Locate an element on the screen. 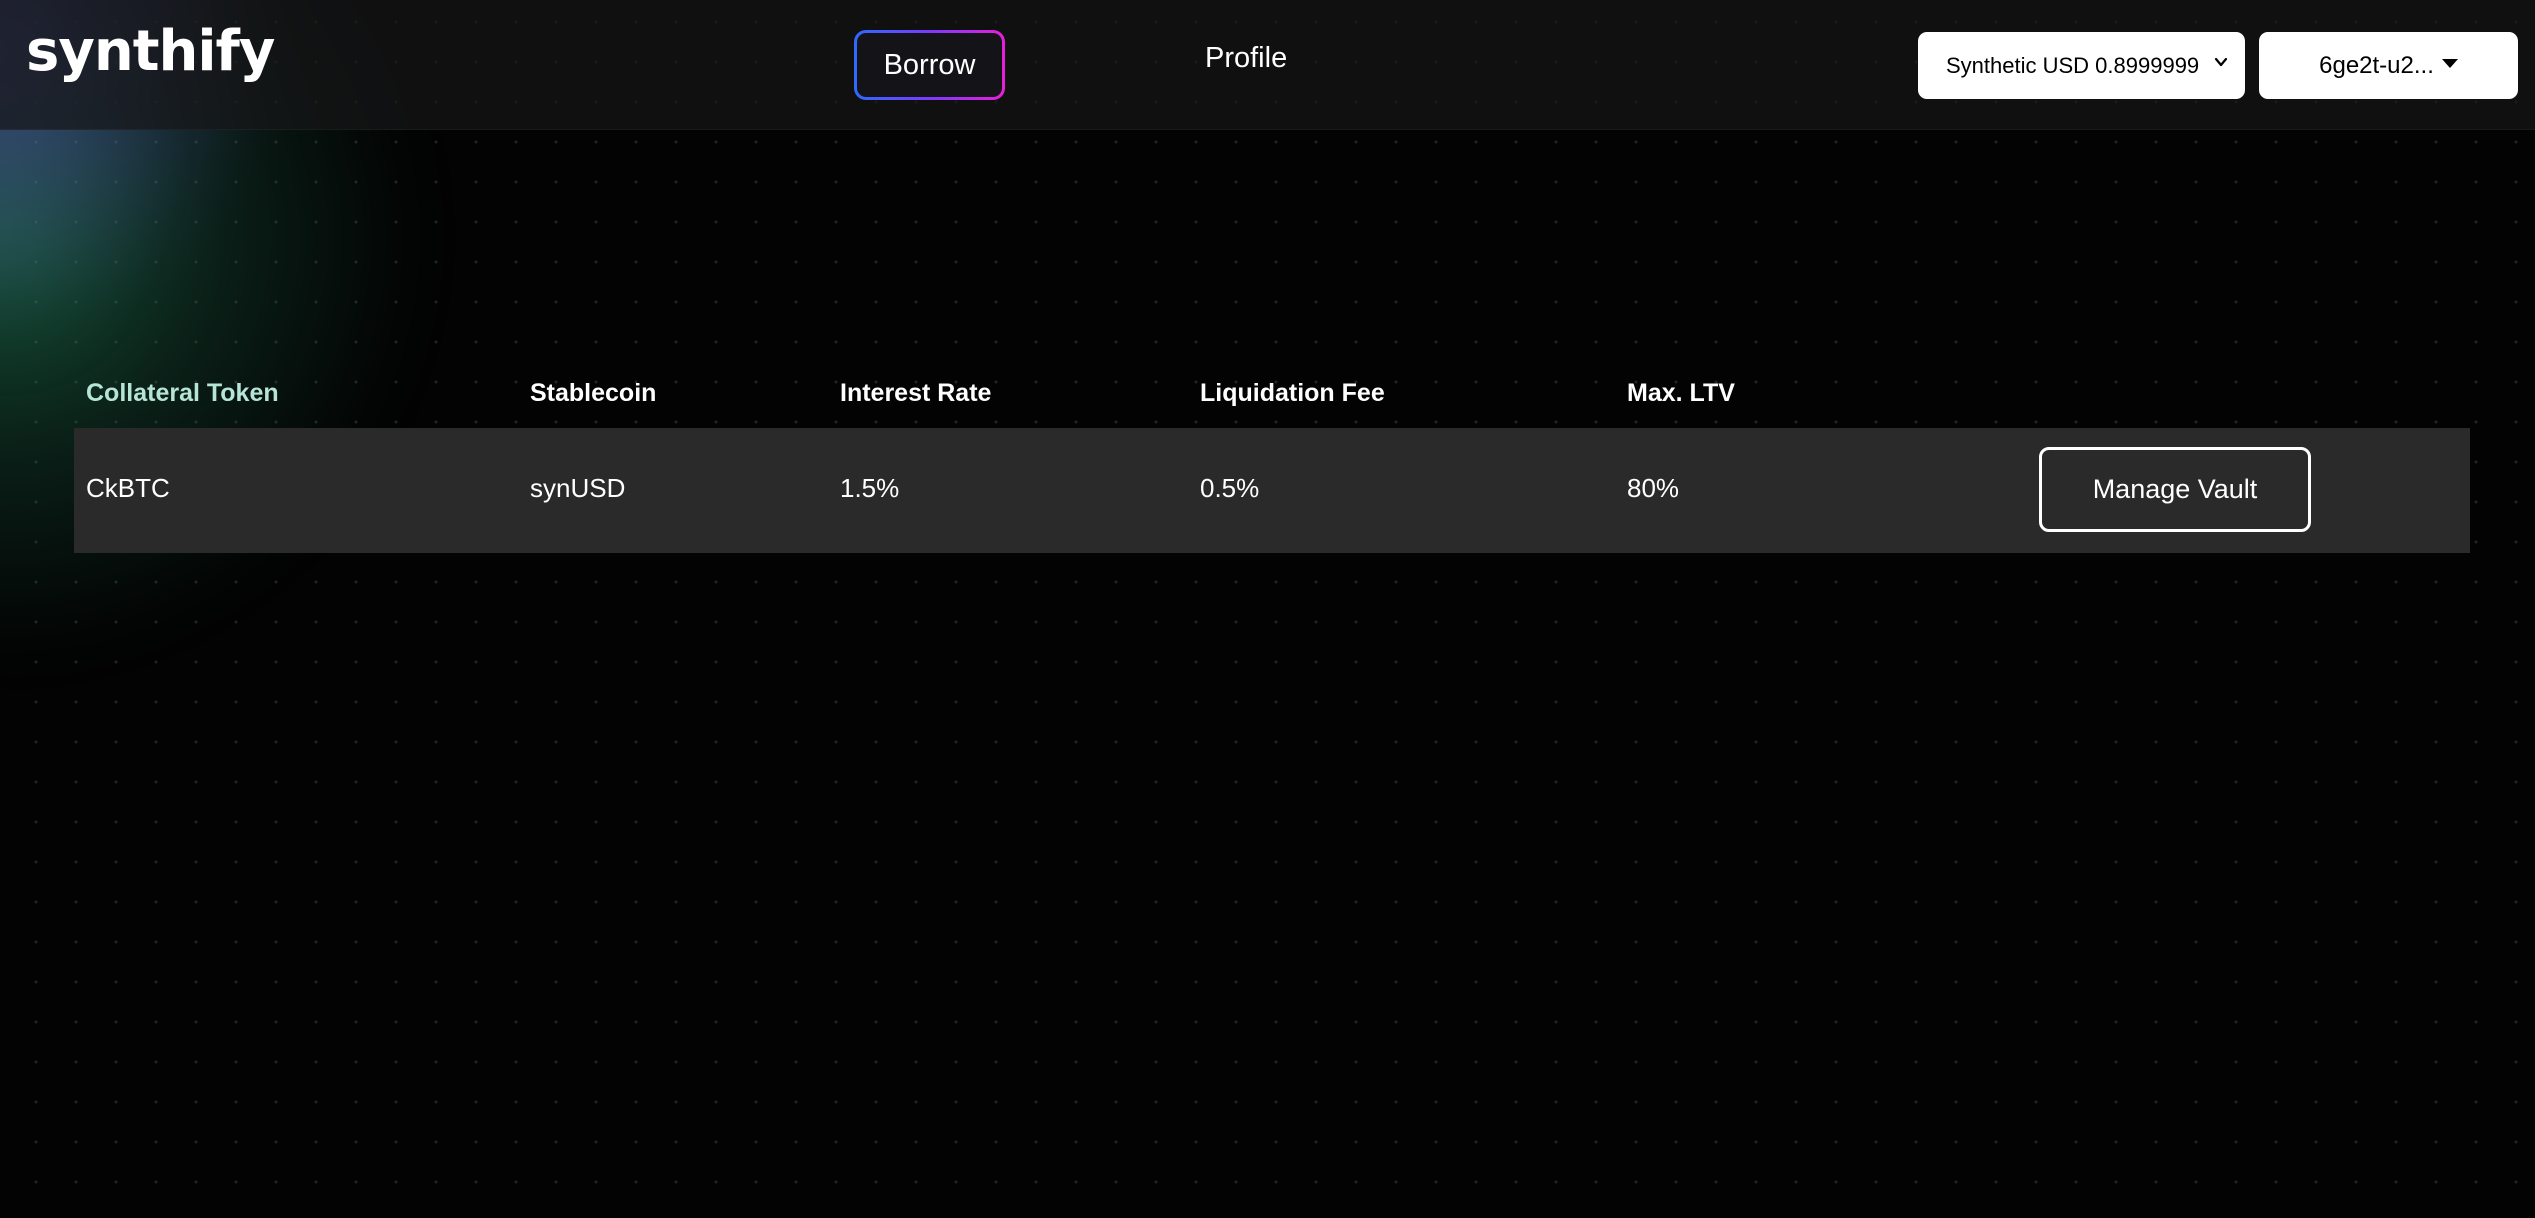 This screenshot has height=1218, width=2535. cell-max-ltv: 80% is located at coordinates (1653, 488).